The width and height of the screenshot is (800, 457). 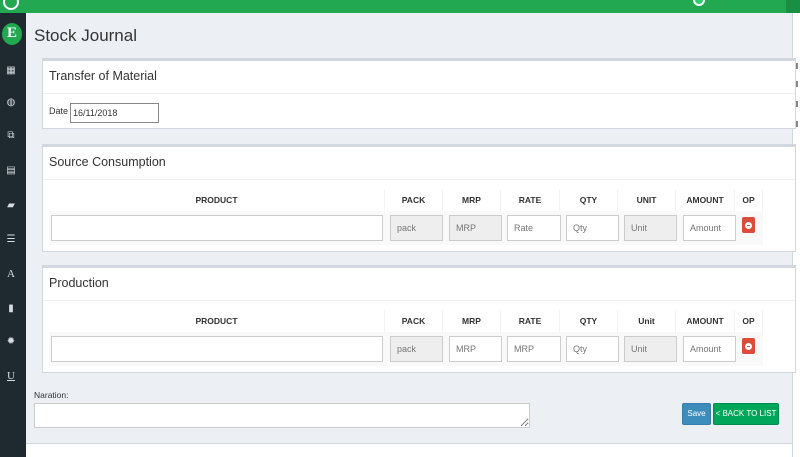 I want to click on file-icon: ▤, so click(x=11, y=171).